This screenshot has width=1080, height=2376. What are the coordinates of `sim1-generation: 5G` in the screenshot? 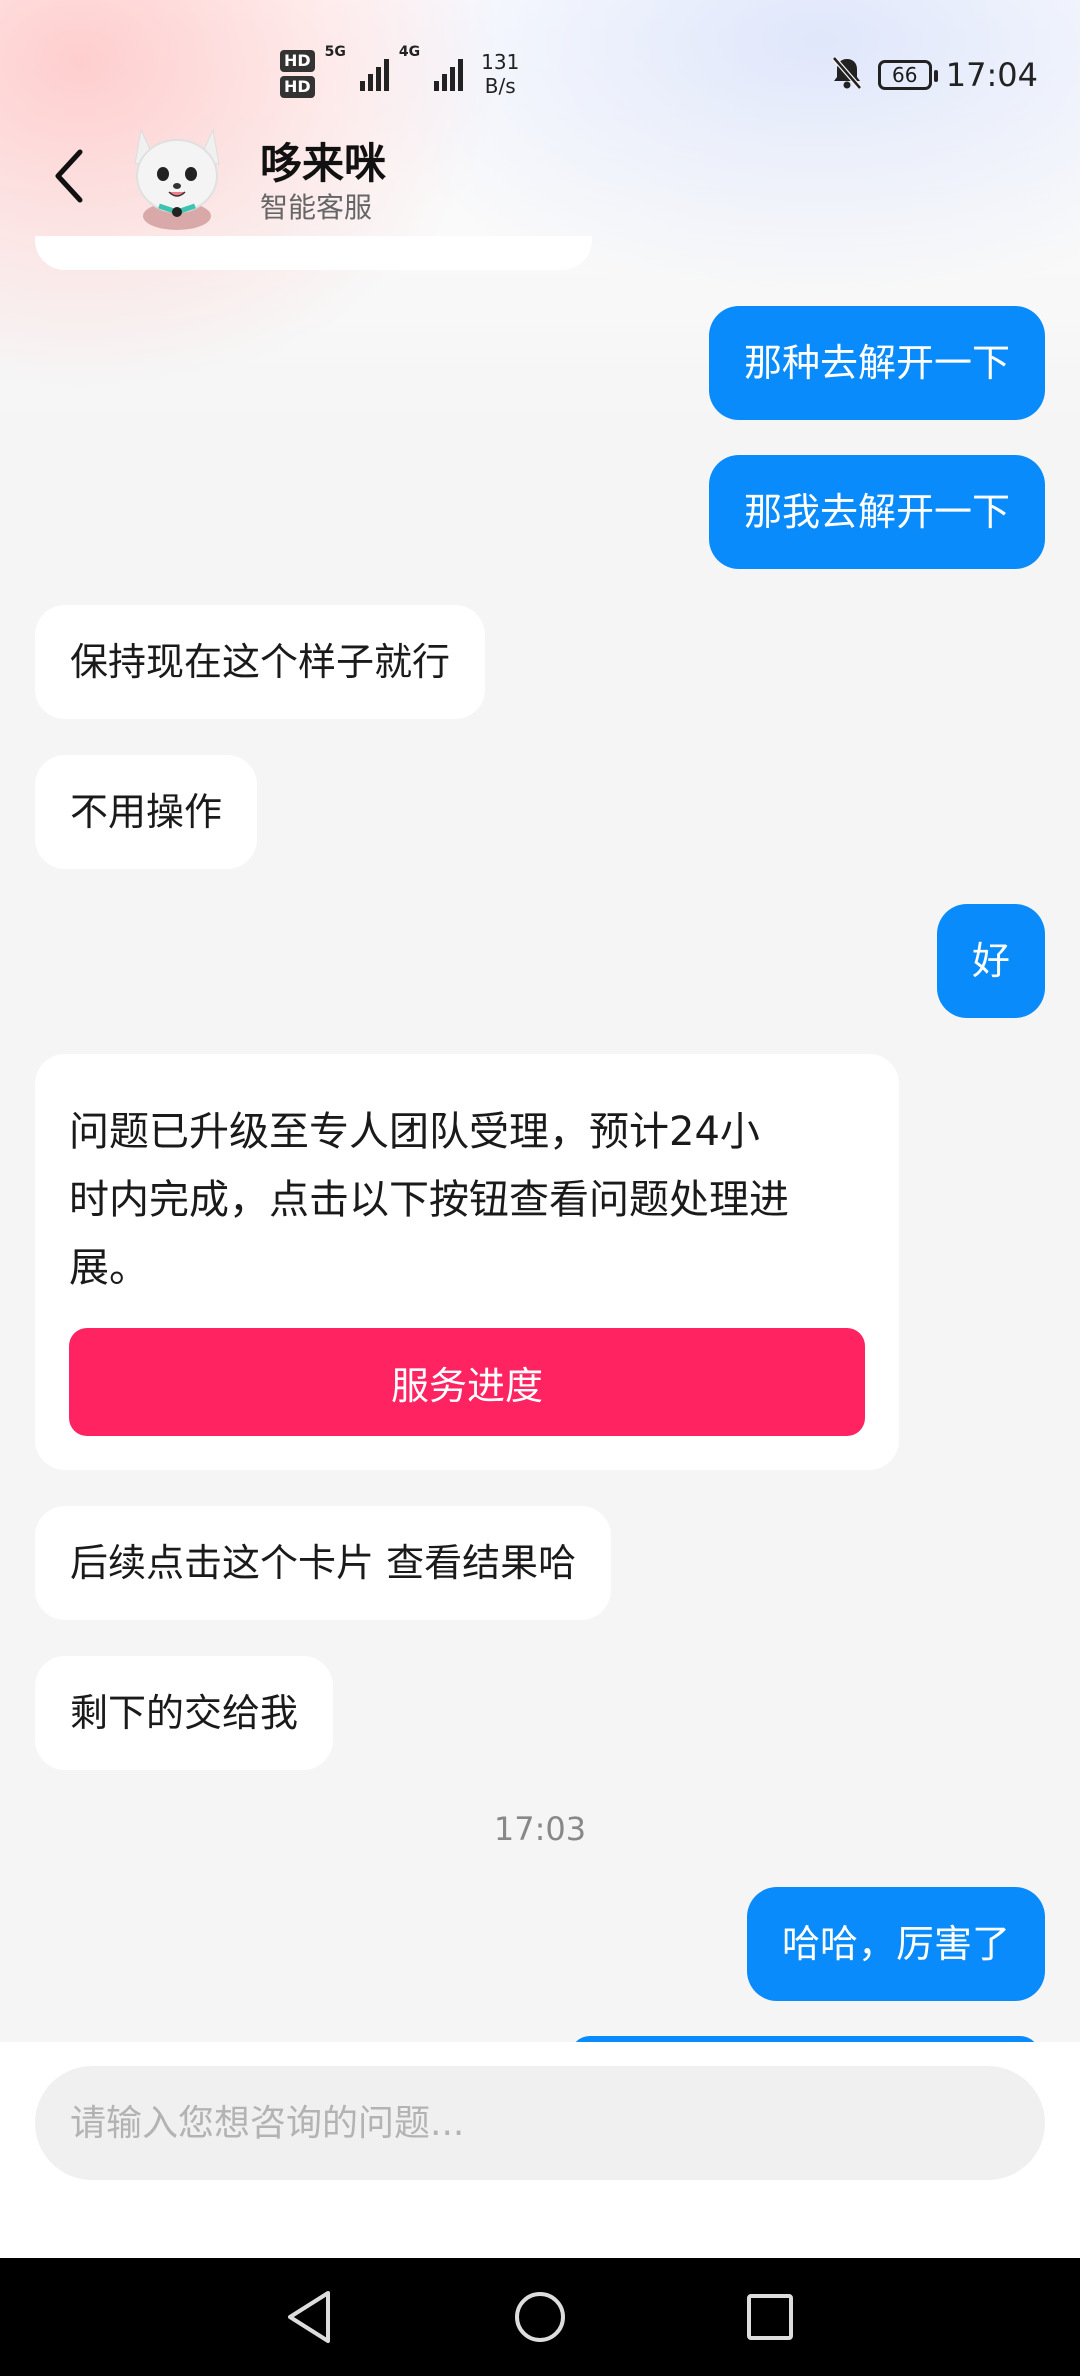 It's located at (335, 52).